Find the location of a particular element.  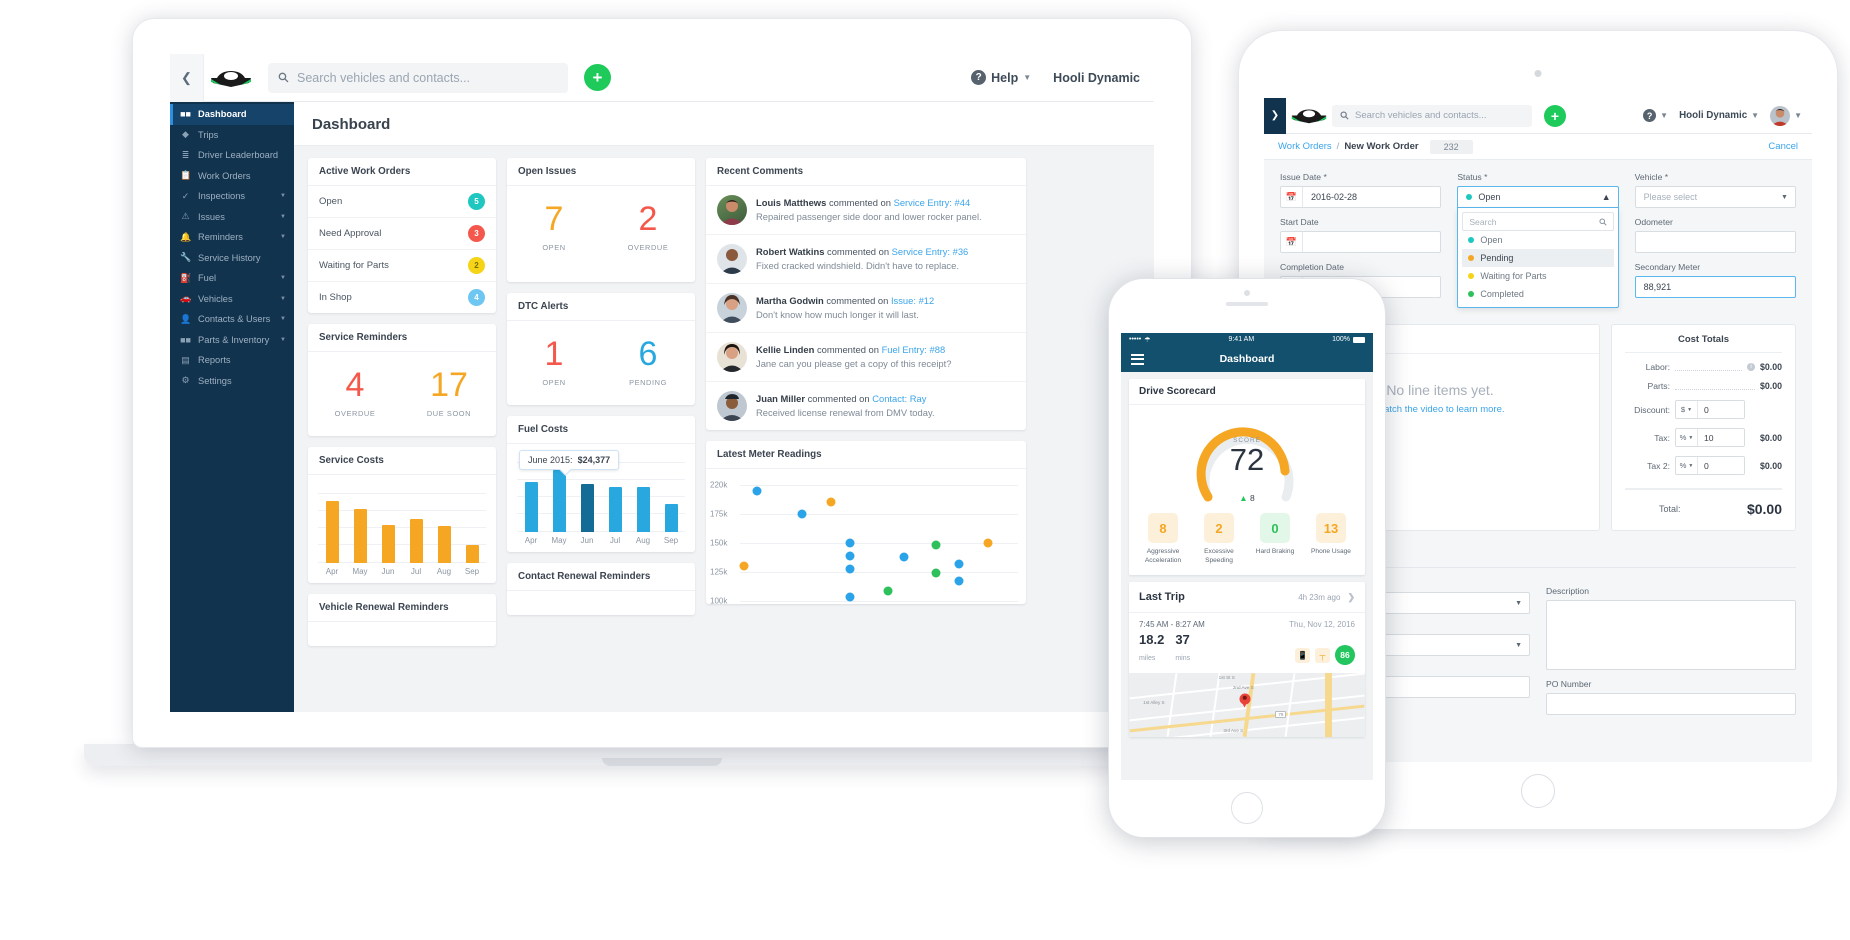

status-option-completed: Completed is located at coordinates (1537, 294).